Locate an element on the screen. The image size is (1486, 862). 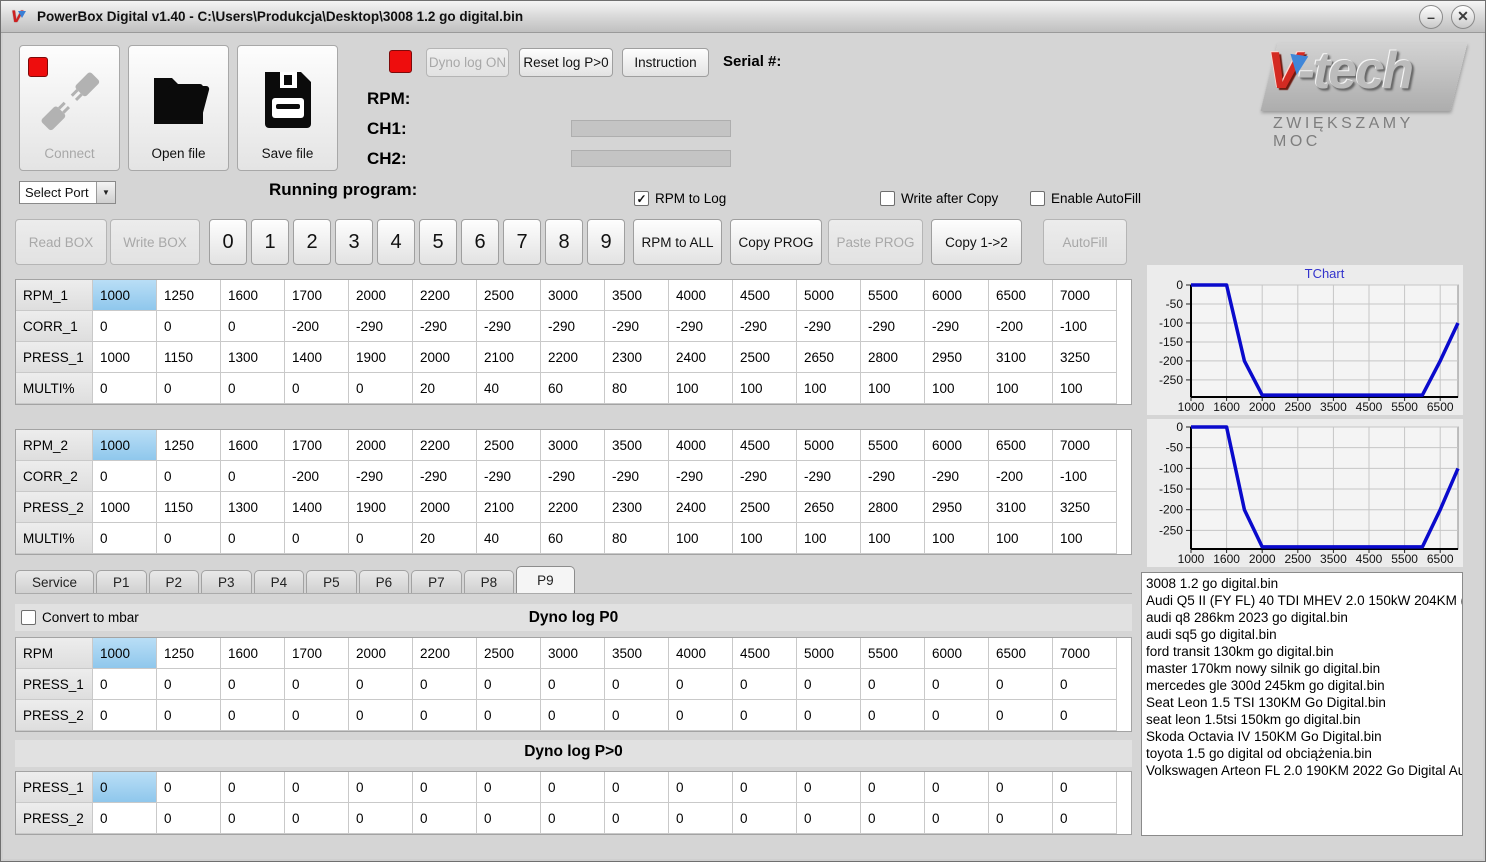
checkbox-box: ✓ is located at coordinates (641, 198).